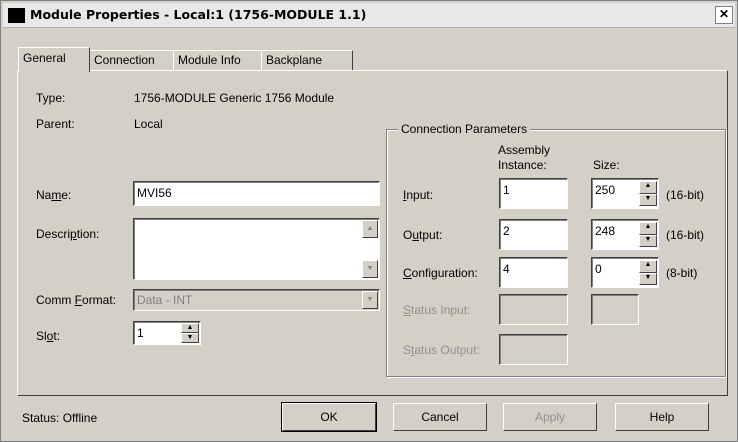 This screenshot has width=738, height=442. What do you see at coordinates (370, 269) in the screenshot?
I see `description-scroll-down-button: ▼` at bounding box center [370, 269].